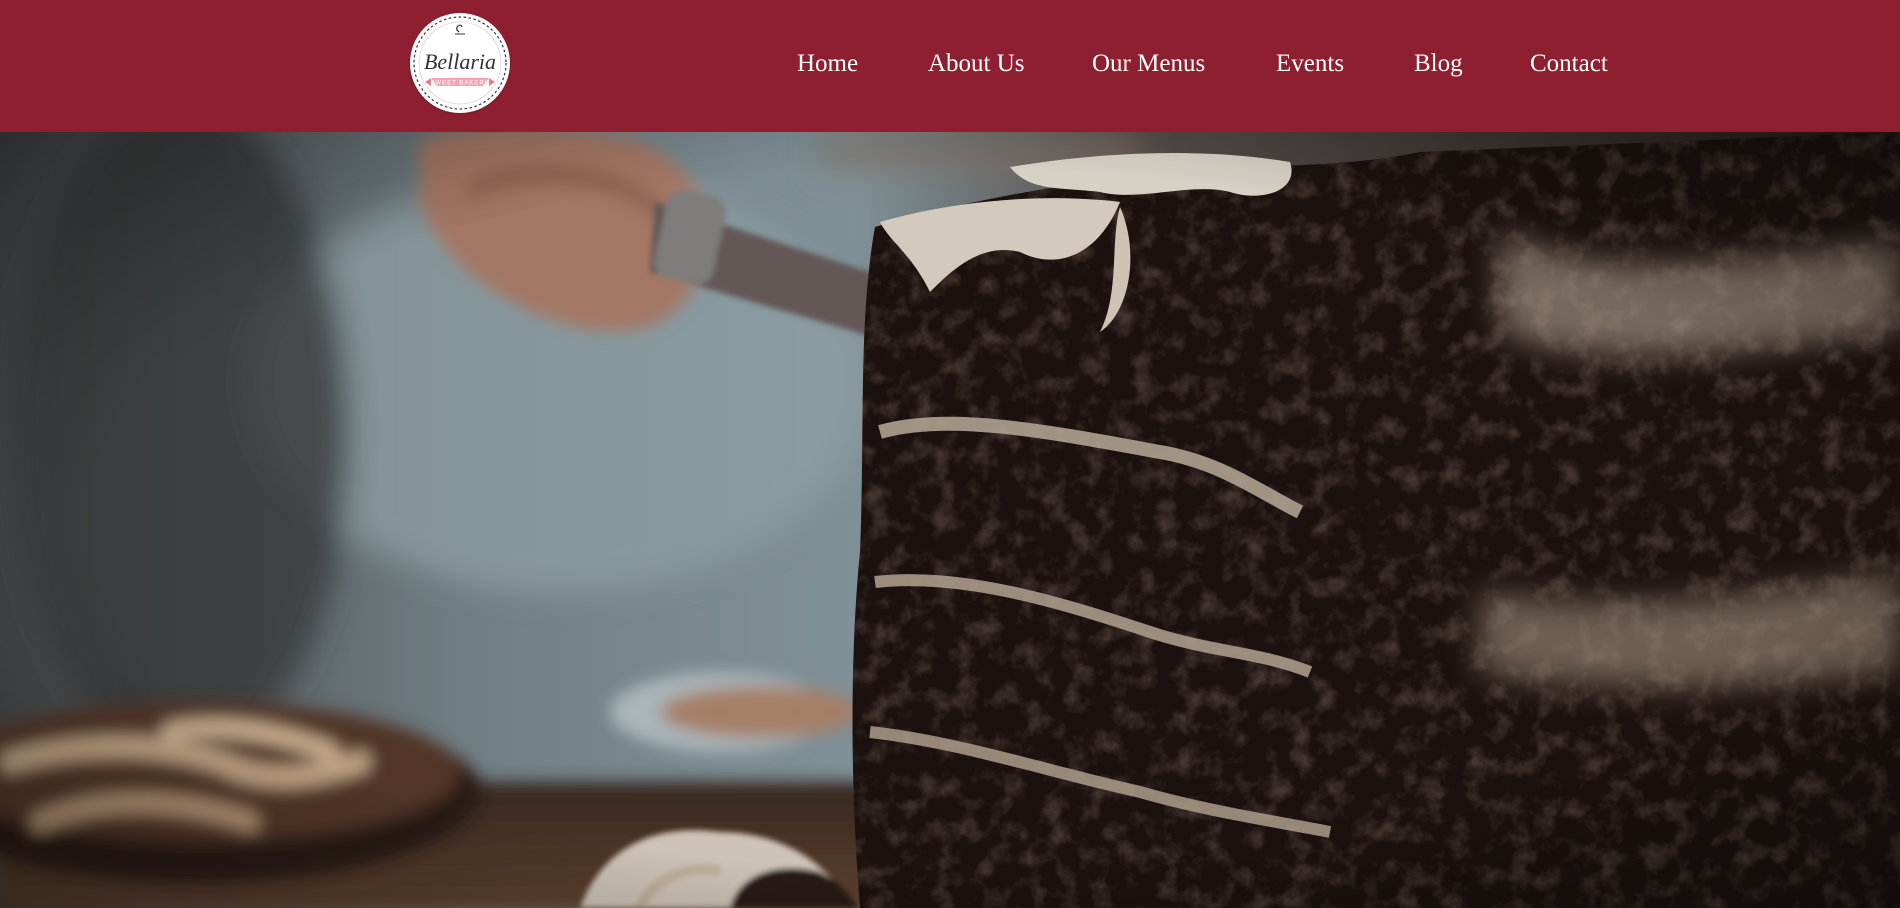 This screenshot has width=1900, height=908. Describe the element at coordinates (976, 64) in the screenshot. I see `nav-about-us: About Us` at that location.